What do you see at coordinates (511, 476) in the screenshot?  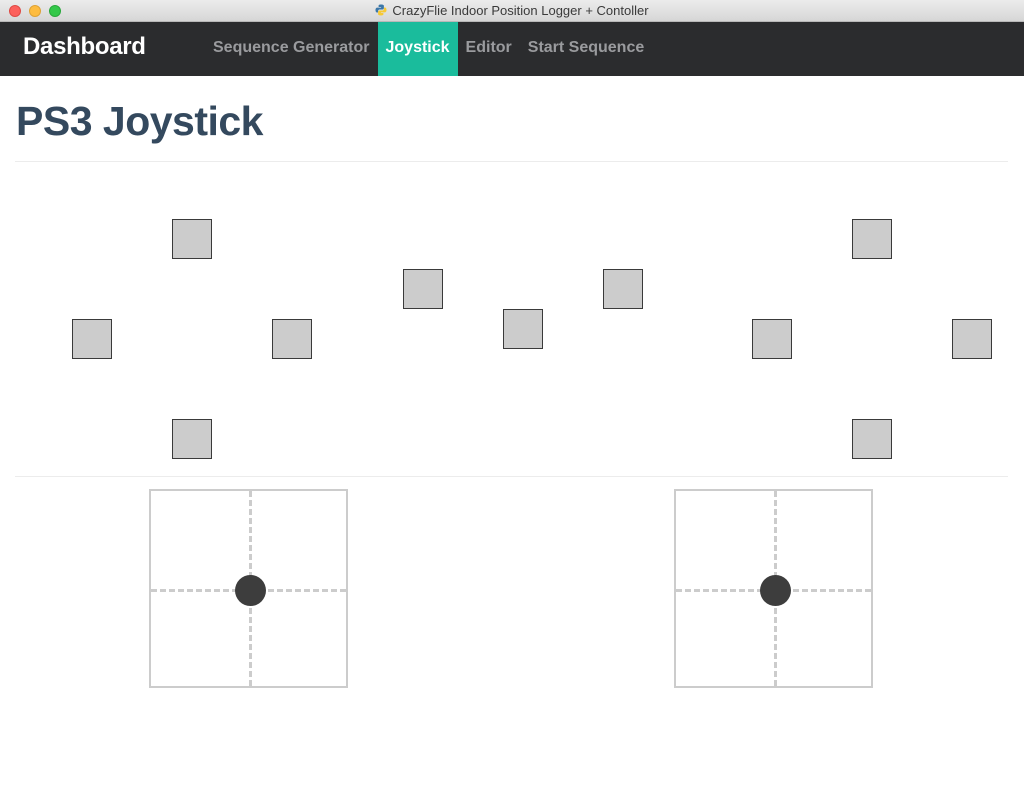 I see `section-divider` at bounding box center [511, 476].